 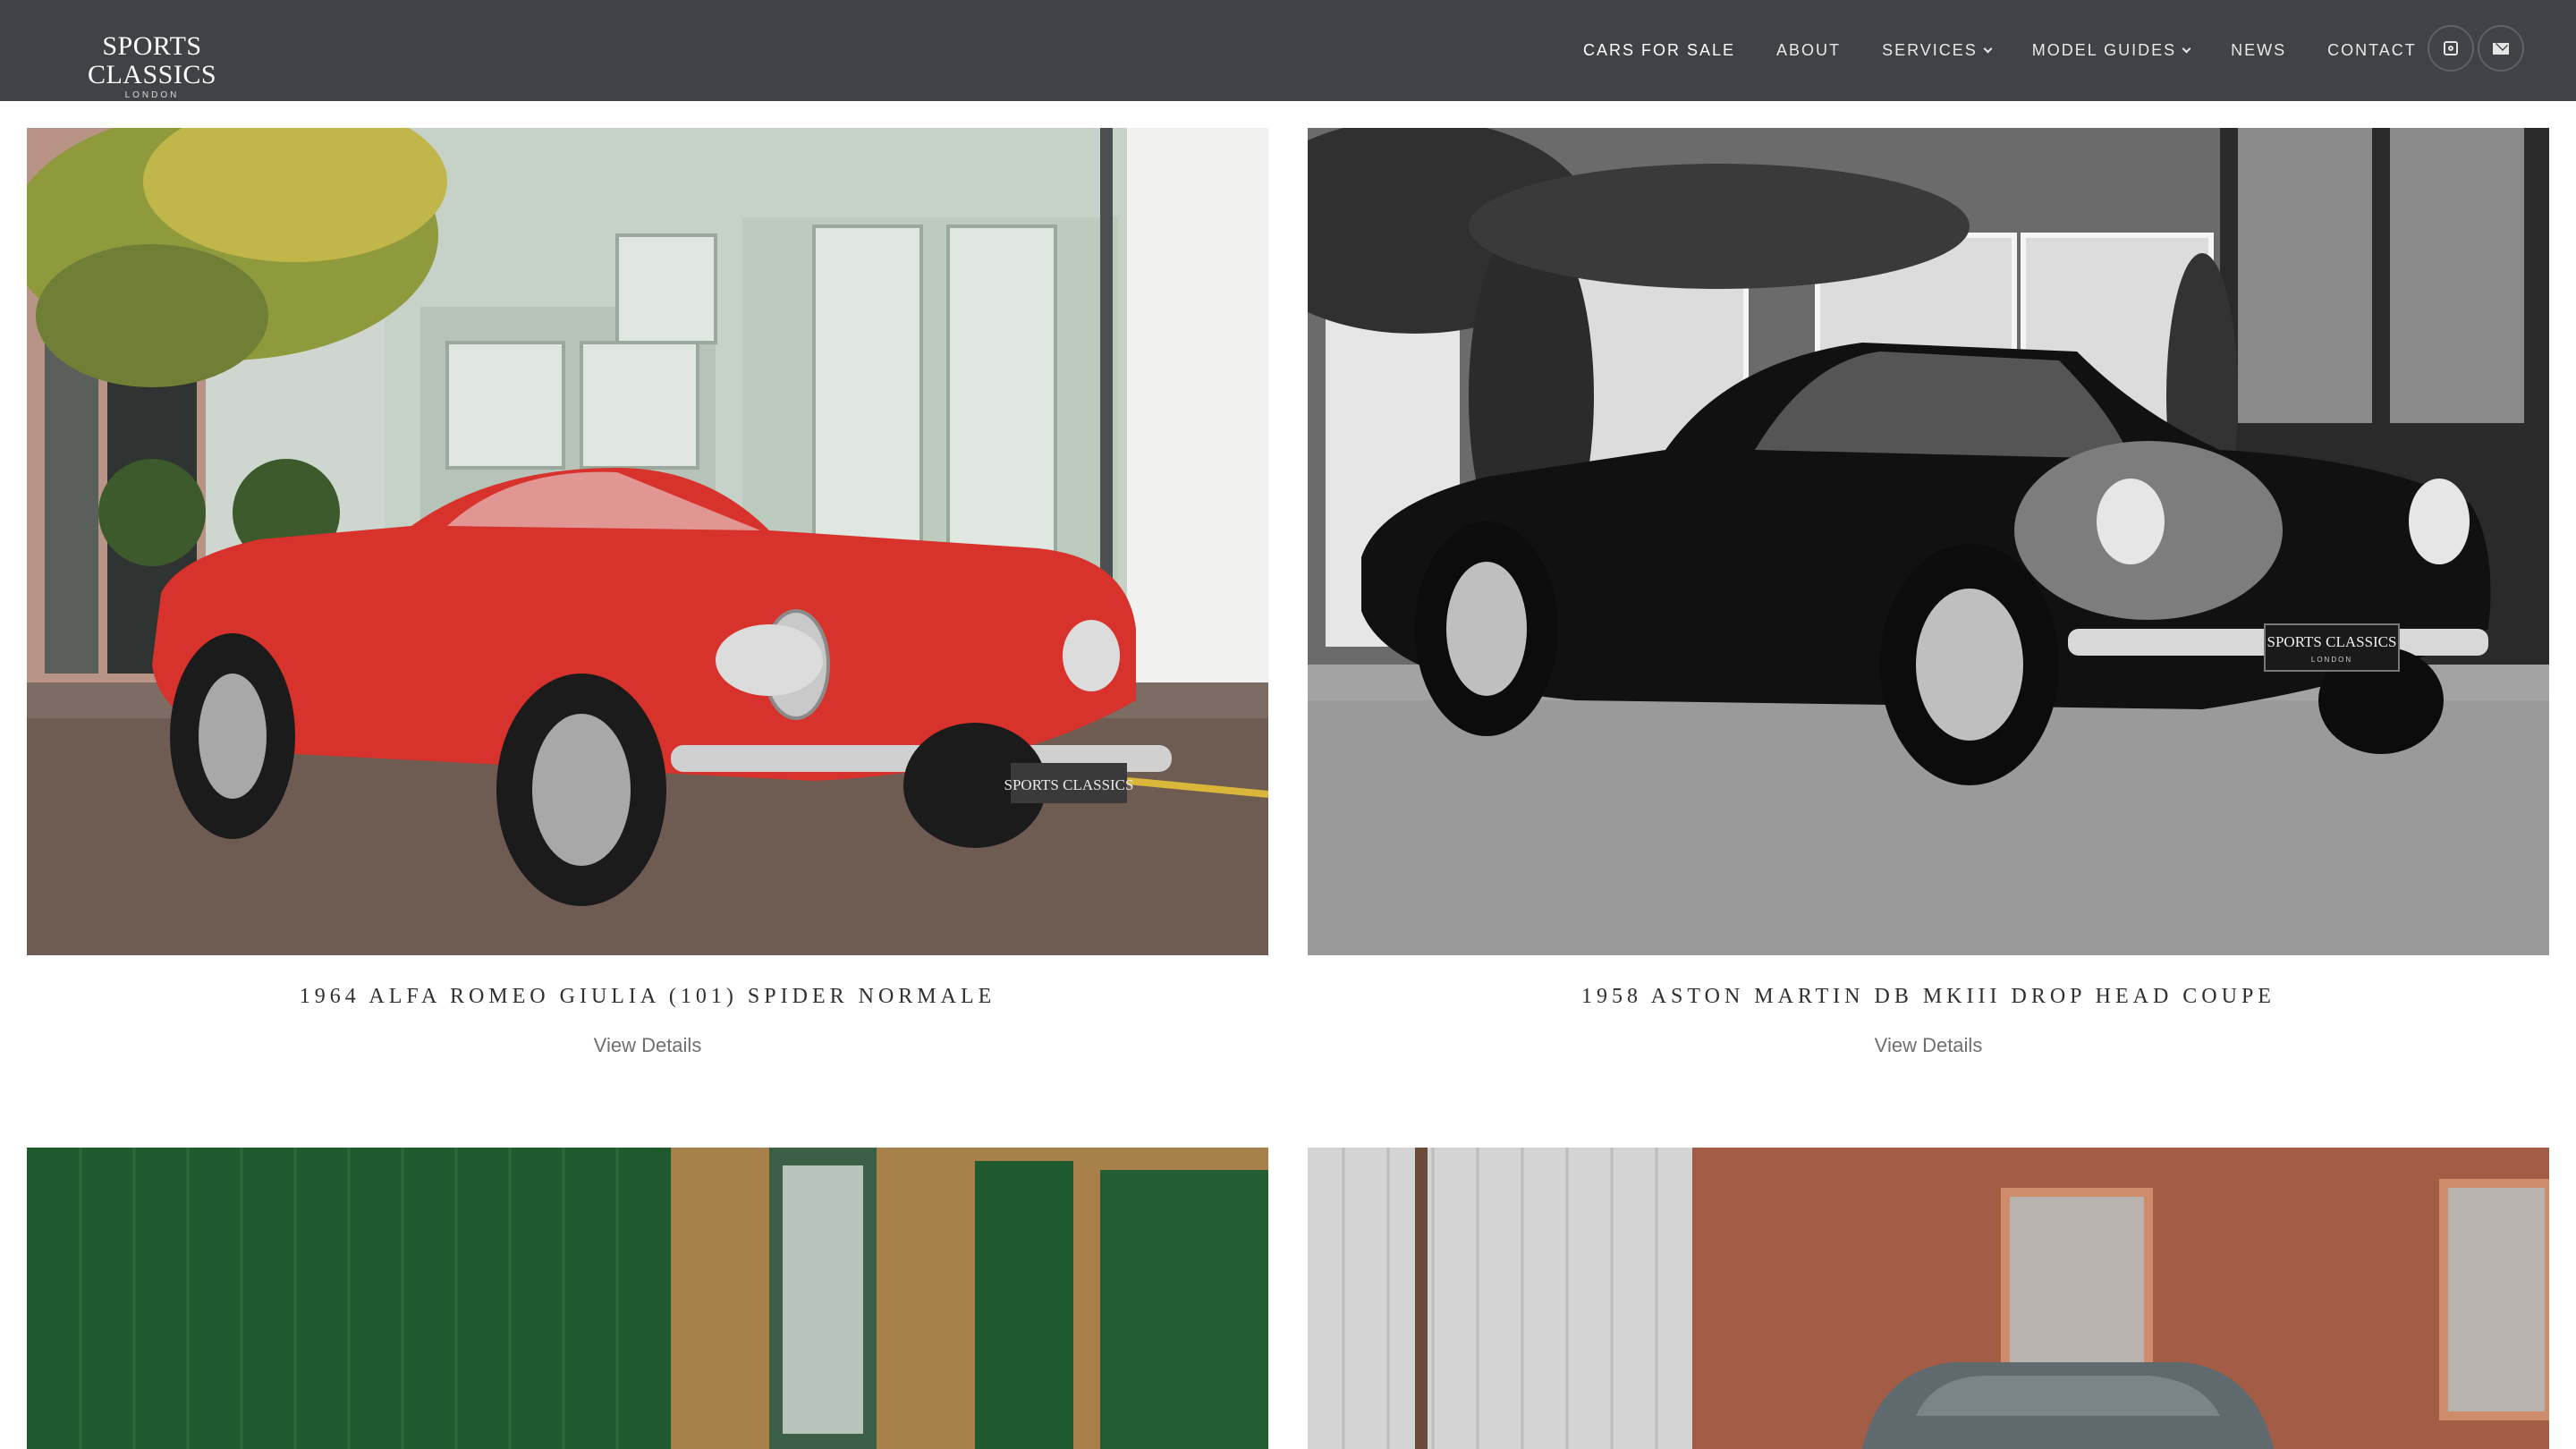 I want to click on instagram-icon, so click(x=2451, y=48).